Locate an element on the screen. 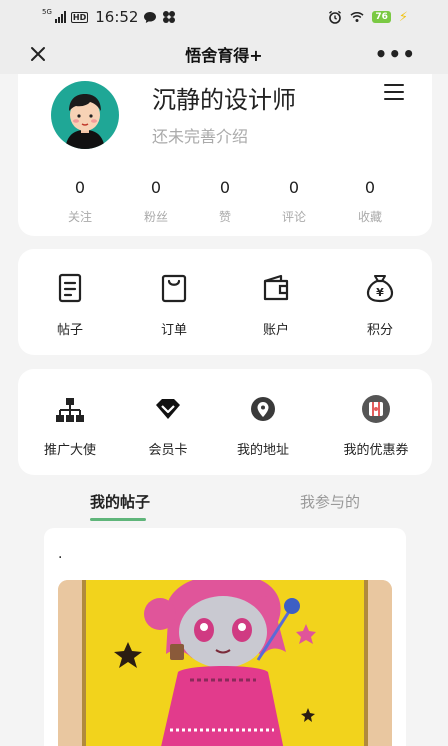 This screenshot has width=448, height=746. post-icon is located at coordinates (70, 288).